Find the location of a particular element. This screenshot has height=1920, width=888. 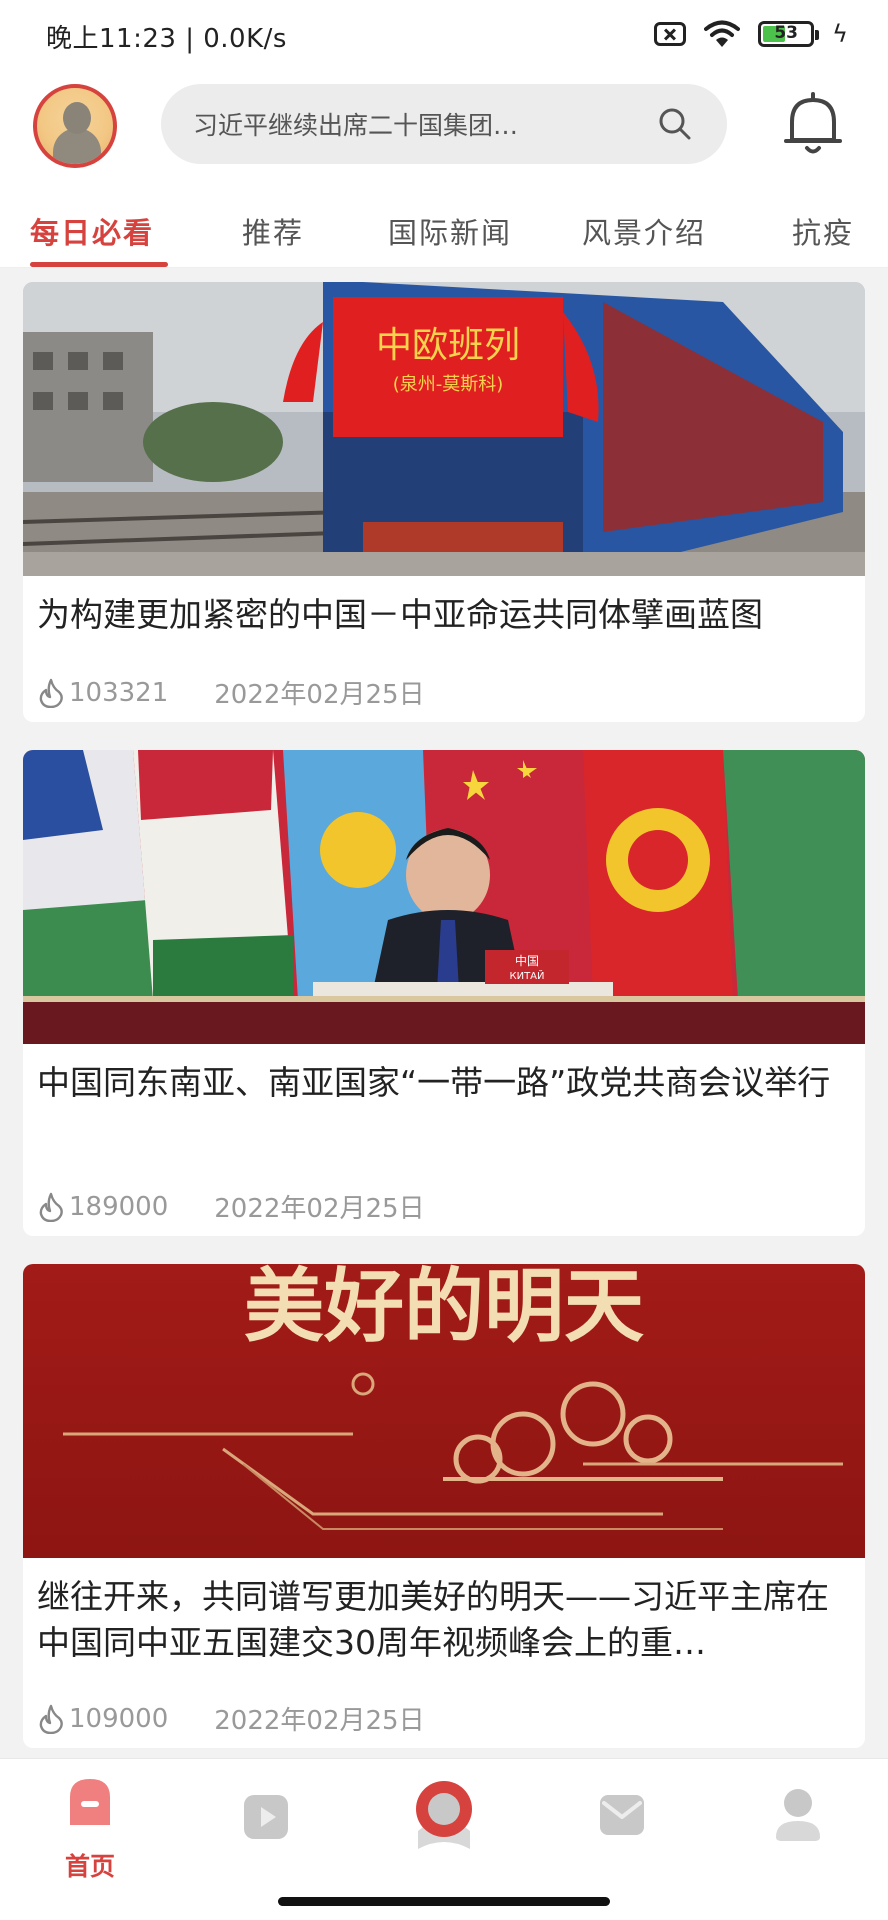

status-bar: 晚上11:23 | 0.0K/s 53 ϟ is located at coordinates (444, 37).